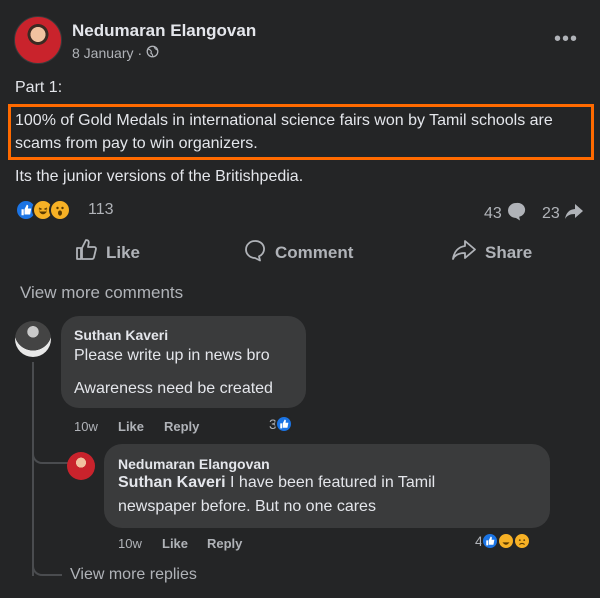 The width and height of the screenshot is (600, 598). Describe the element at coordinates (164, 31) in the screenshot. I see `author-name: Nedumaran Elangovan` at that location.